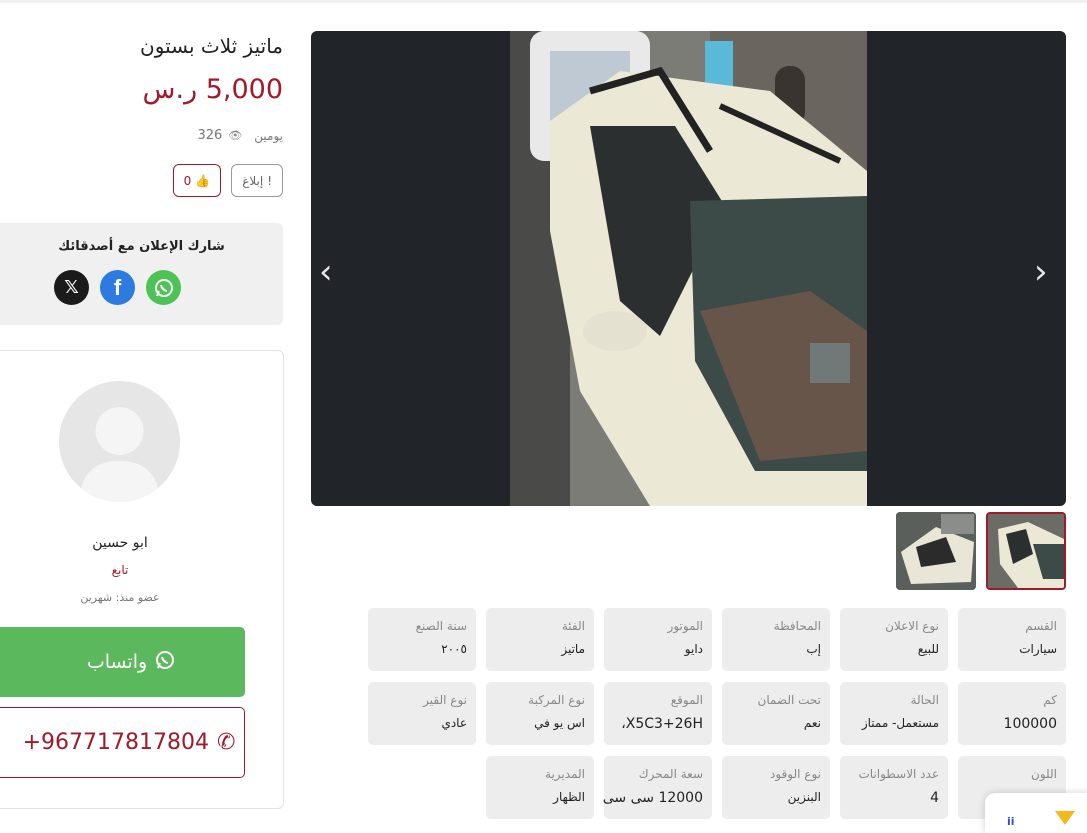  What do you see at coordinates (141, 246) in the screenshot?
I see `share-title: شارك الإعلان مع أصدقائك` at bounding box center [141, 246].